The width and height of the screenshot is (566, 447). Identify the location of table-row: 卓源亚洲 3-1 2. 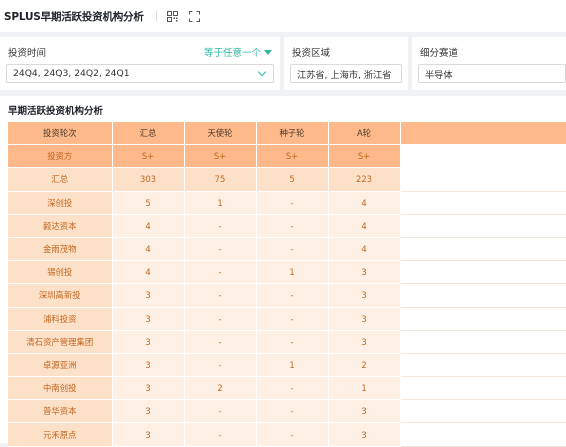
(287, 365).